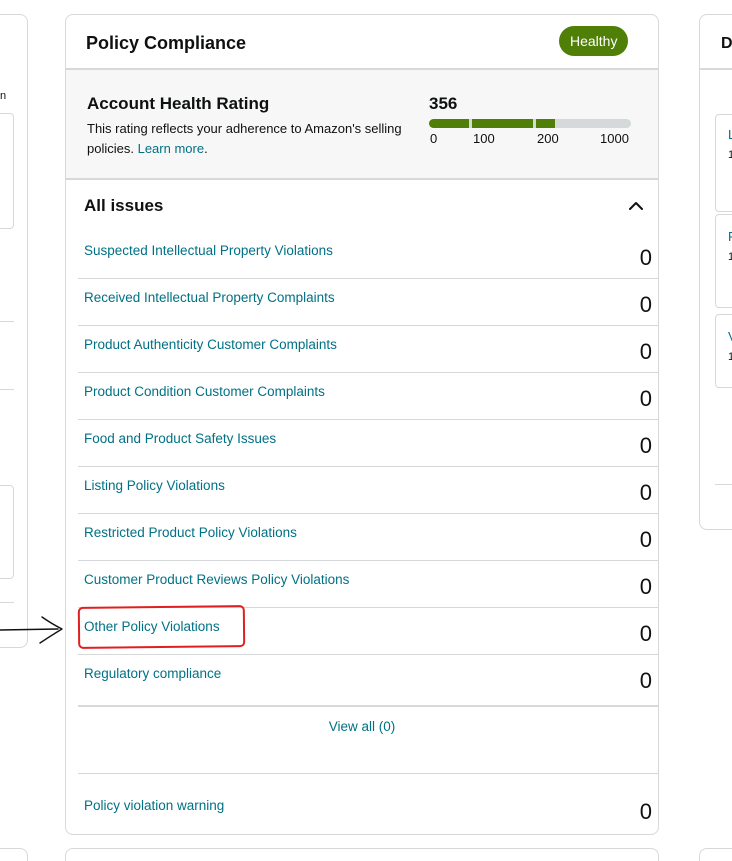 This screenshot has width=732, height=861. What do you see at coordinates (726, 43) in the screenshot?
I see `right-partial-title: D` at bounding box center [726, 43].